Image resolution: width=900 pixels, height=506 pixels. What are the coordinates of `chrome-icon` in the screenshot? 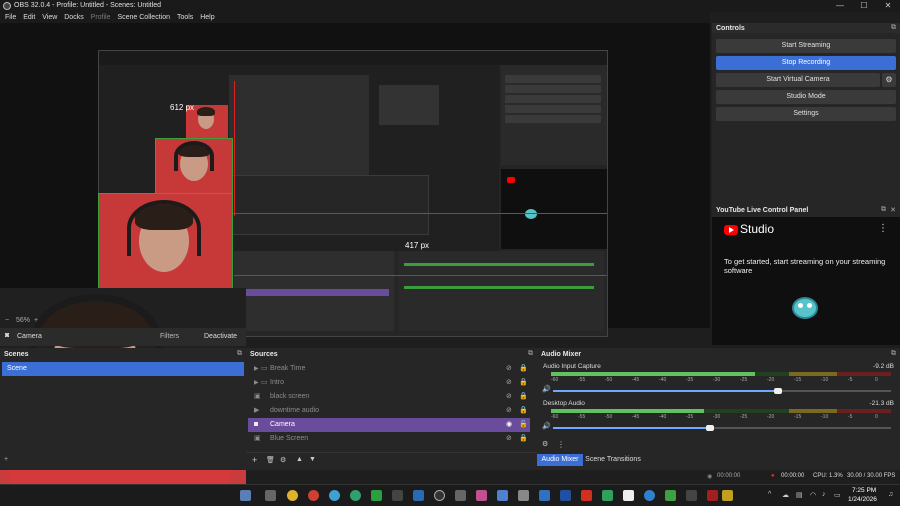 It's located at (292, 495).